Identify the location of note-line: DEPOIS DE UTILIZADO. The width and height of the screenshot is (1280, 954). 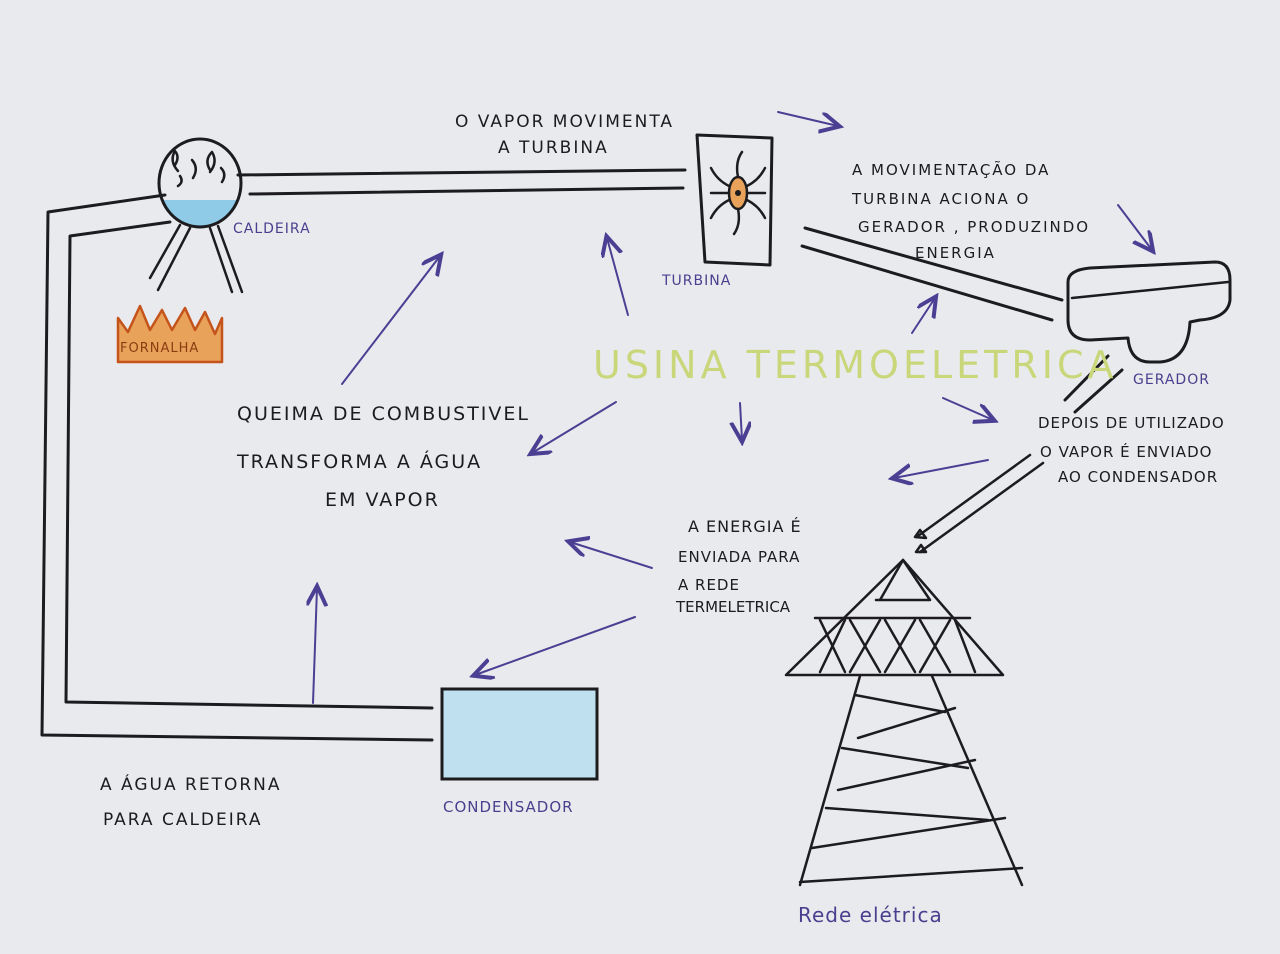
(1131, 423).